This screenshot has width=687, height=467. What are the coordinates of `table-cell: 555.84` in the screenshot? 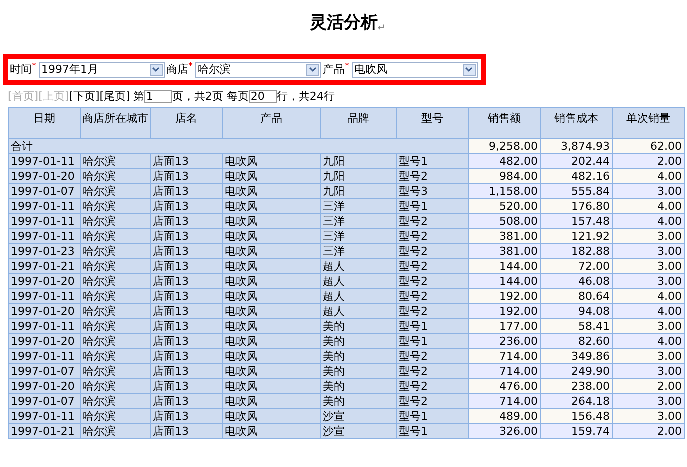 It's located at (576, 191).